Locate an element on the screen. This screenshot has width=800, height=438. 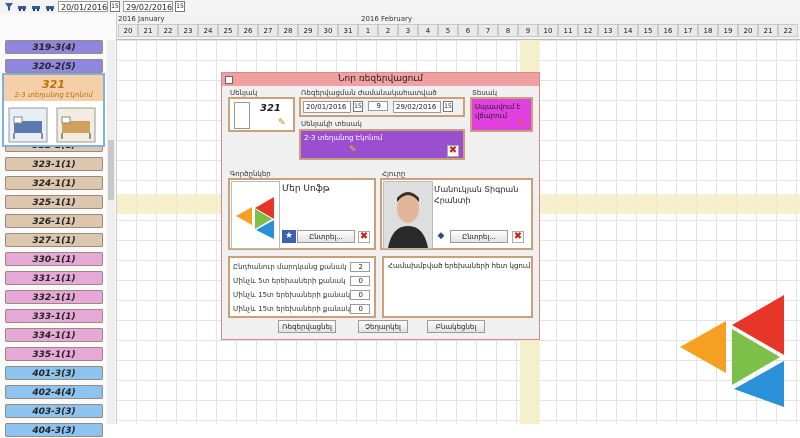
car-icon is located at coordinates (22, 7).